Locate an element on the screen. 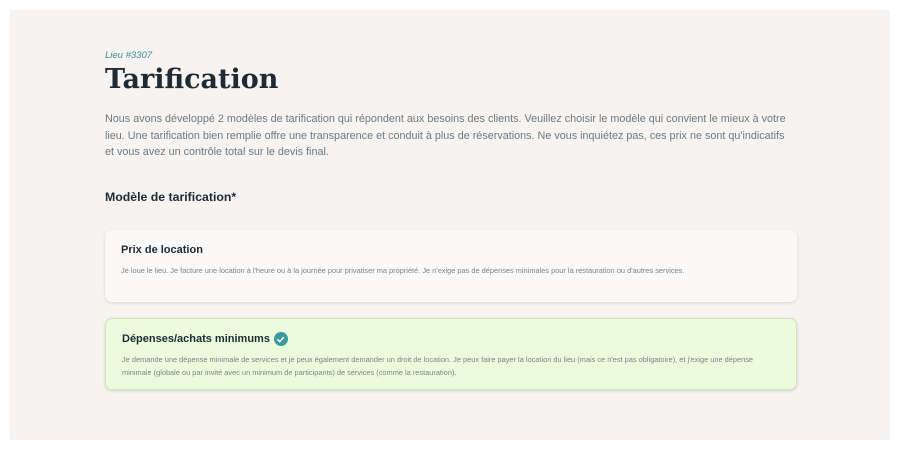 This screenshot has width=900, height=450. option-title: Dépenses/achats minimums is located at coordinates (451, 339).